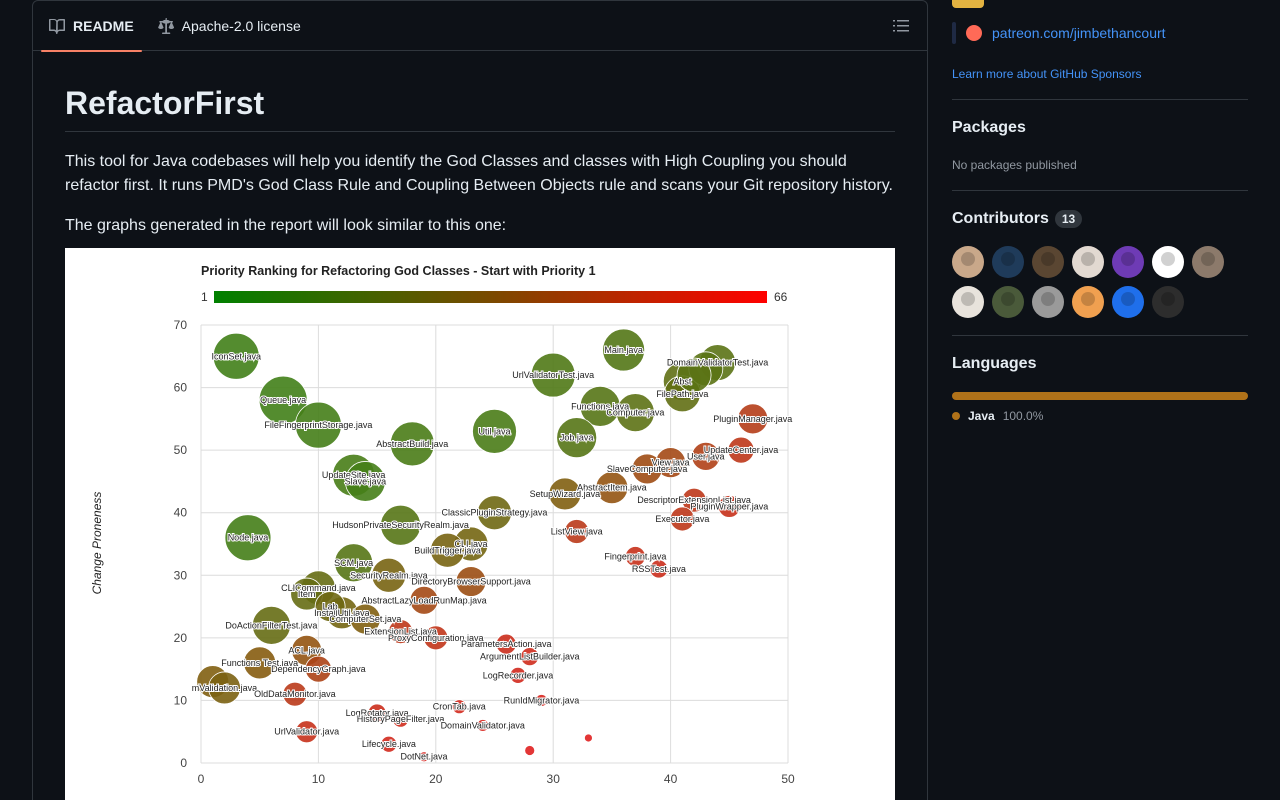 The width and height of the screenshot is (1280, 800). Describe the element at coordinates (490, 297) in the screenshot. I see `colorbar` at that location.